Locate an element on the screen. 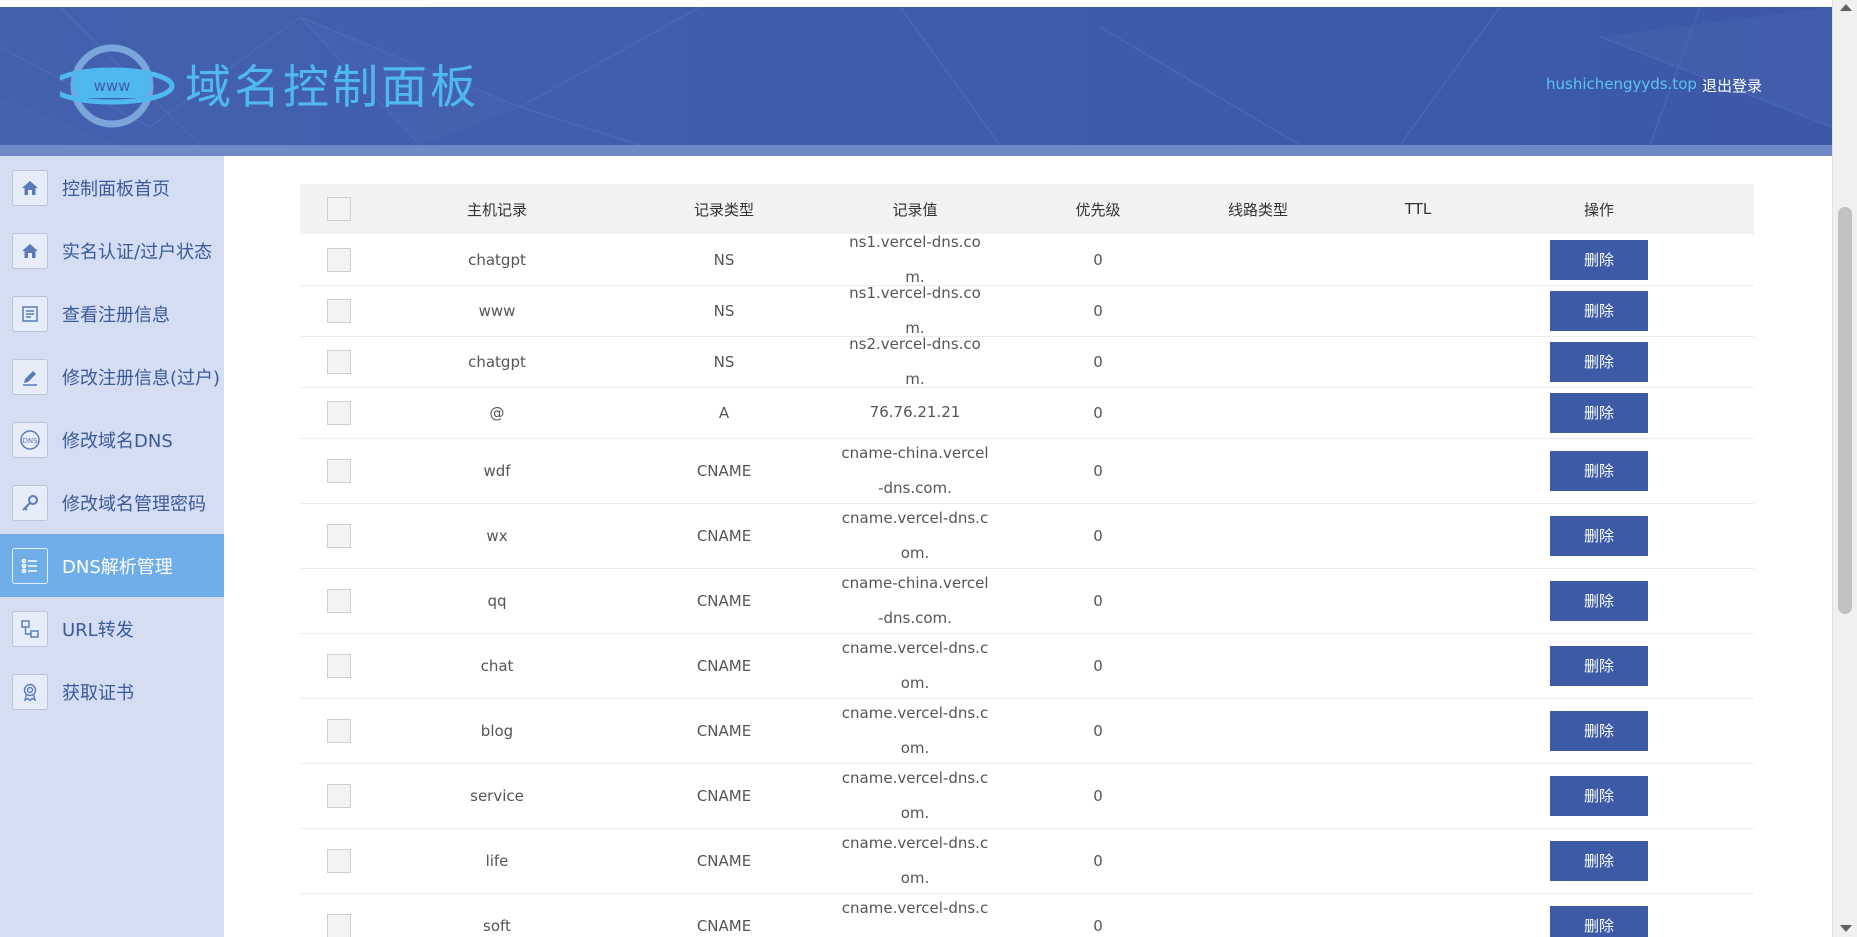  cell-host: life is located at coordinates (497, 860).